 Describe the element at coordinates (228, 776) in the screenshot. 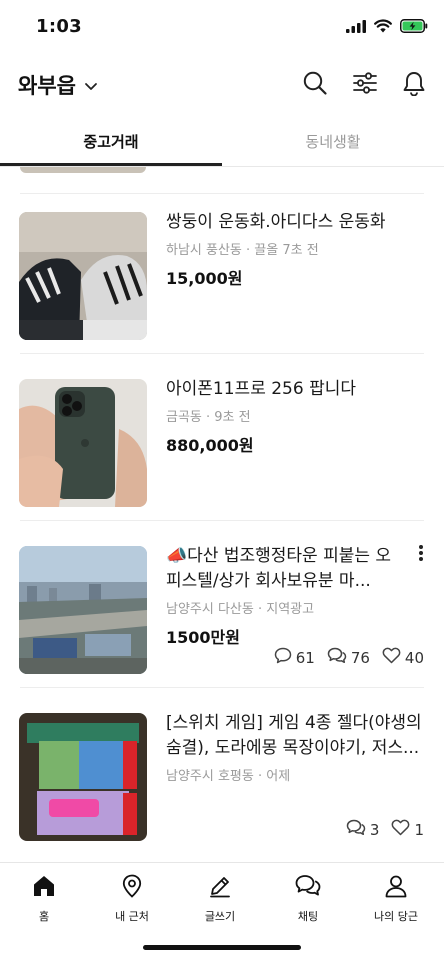

I see `item-meta: 남양주시 호평동 · 어제` at that location.